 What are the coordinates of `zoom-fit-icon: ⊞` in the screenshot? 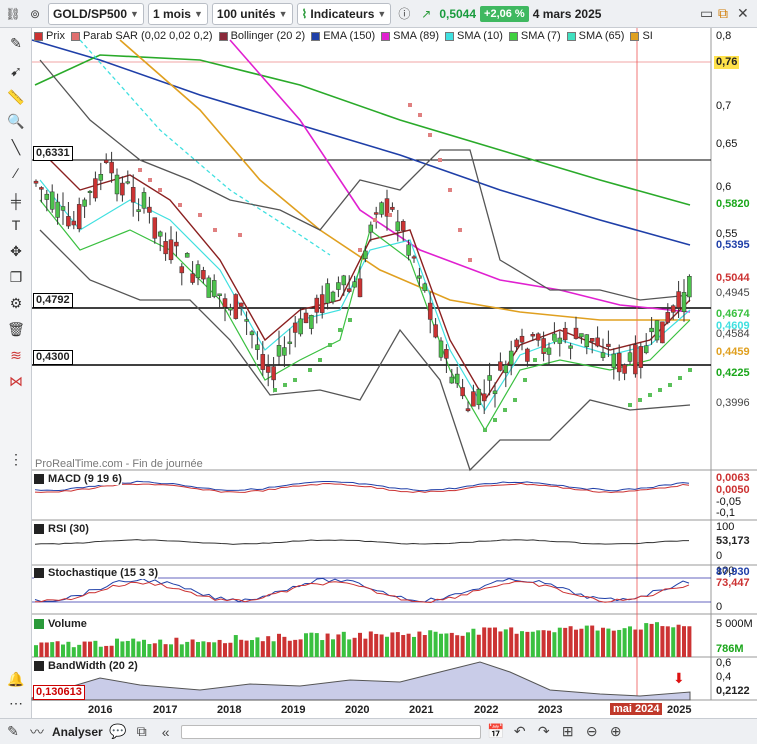 It's located at (568, 731).